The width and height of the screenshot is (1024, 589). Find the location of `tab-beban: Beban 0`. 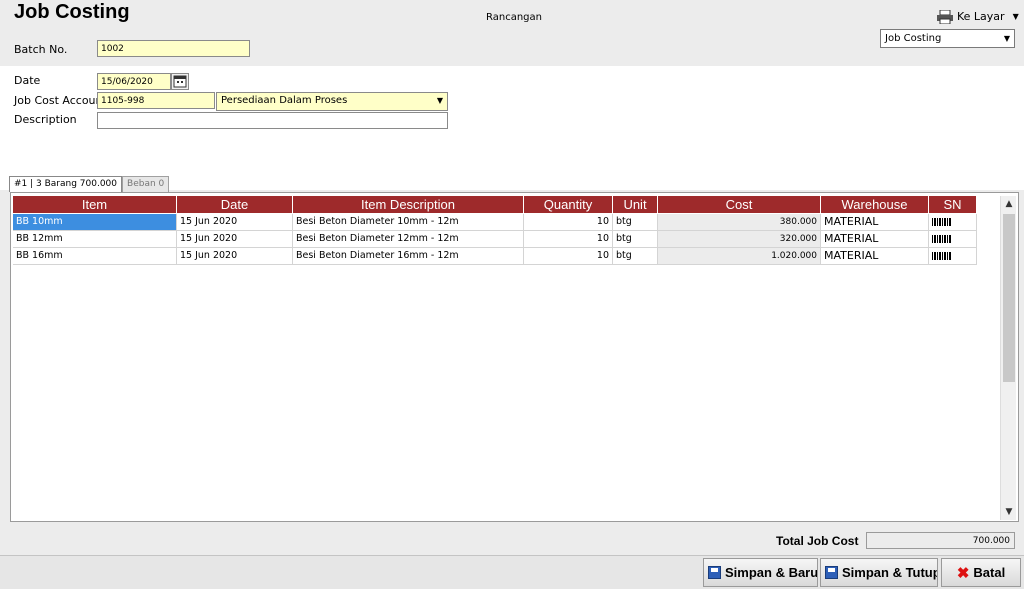

tab-beban: Beban 0 is located at coordinates (146, 184).